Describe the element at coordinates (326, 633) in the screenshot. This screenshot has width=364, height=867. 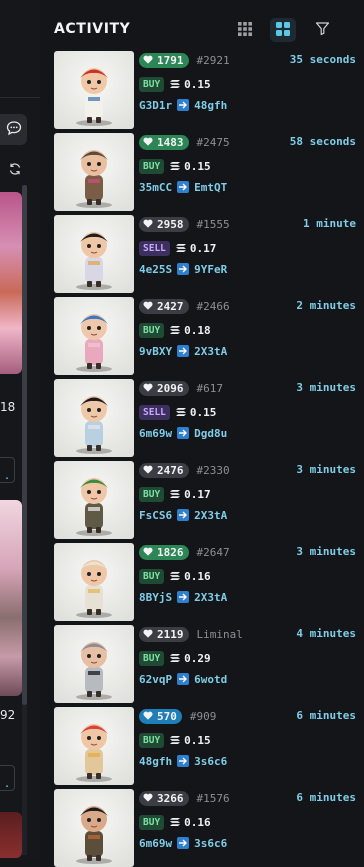
I see `activity-time: 4 minutes` at that location.